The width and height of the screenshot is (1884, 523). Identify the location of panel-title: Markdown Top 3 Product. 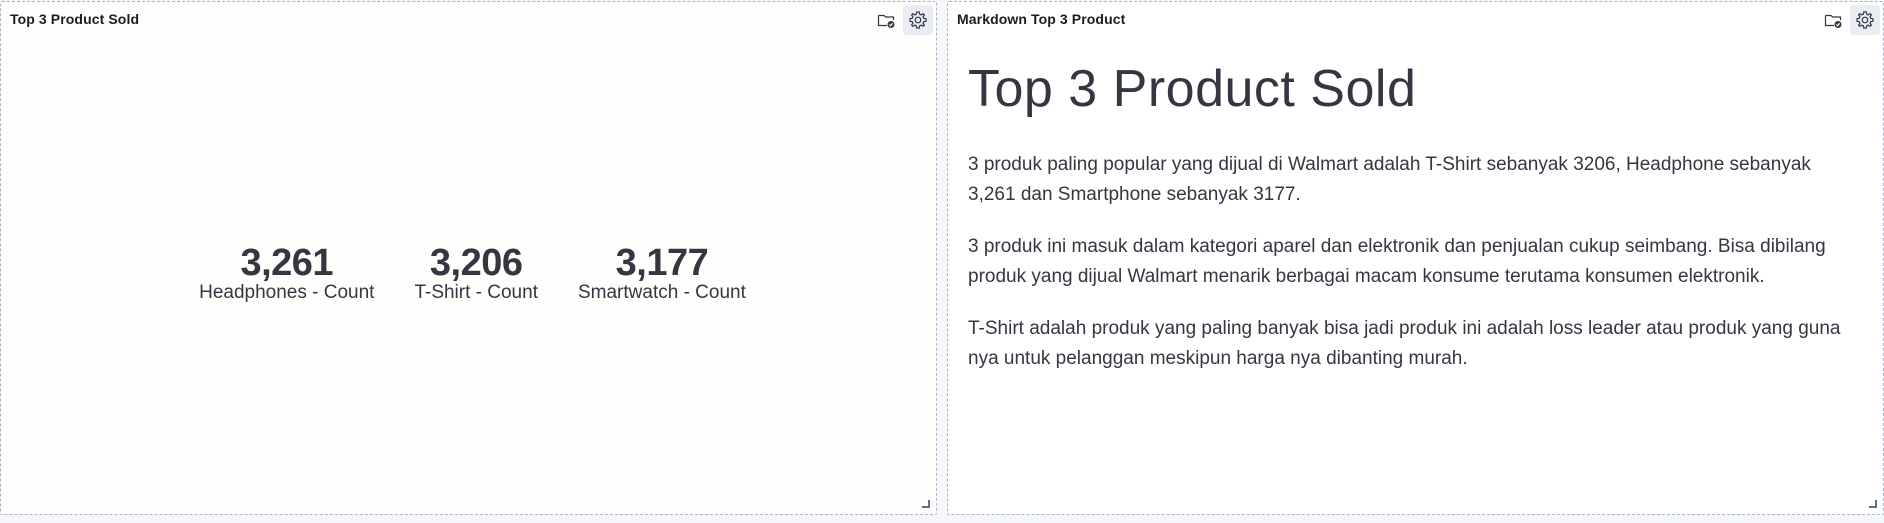
(1041, 19).